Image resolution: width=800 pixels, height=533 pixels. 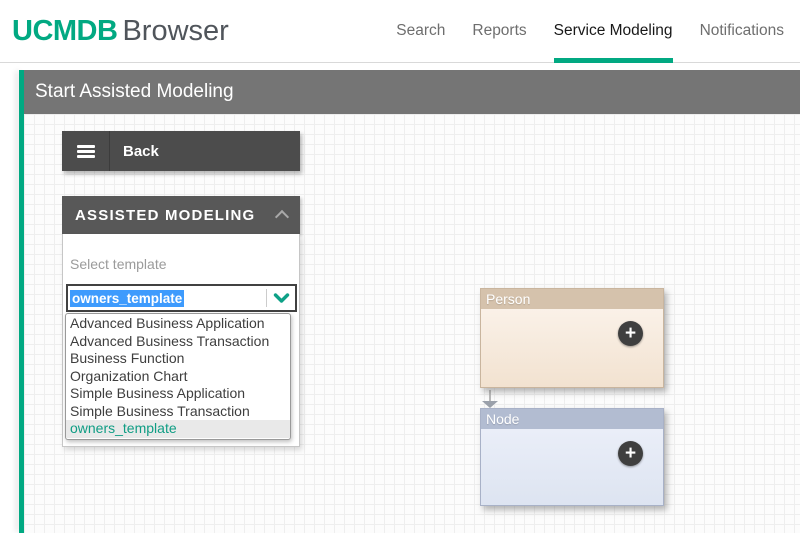 I want to click on logo-secondary: Browser, so click(x=175, y=30).